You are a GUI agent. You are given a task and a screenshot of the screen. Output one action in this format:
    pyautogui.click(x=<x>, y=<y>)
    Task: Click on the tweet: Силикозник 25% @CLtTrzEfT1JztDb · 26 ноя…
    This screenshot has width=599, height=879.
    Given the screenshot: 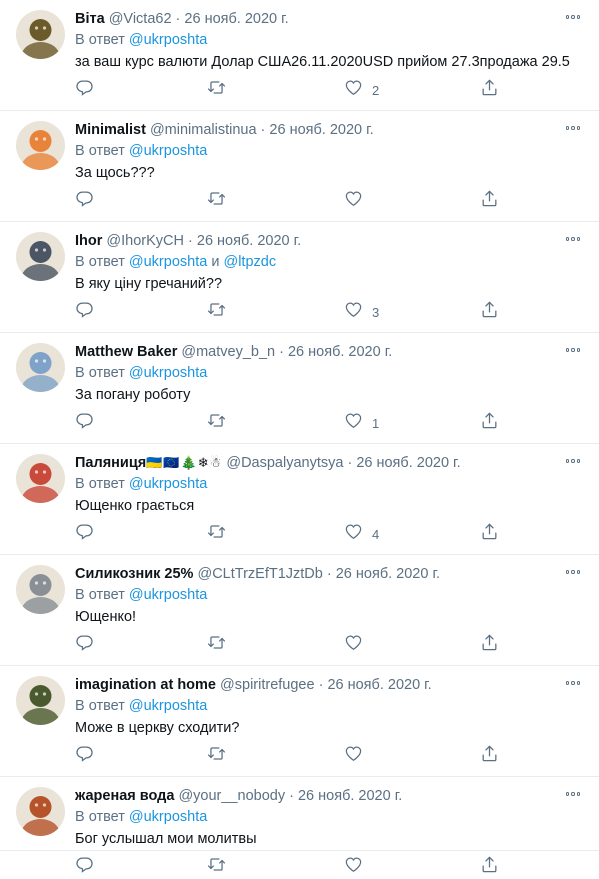 What is the action you would take?
    pyautogui.click(x=299, y=610)
    